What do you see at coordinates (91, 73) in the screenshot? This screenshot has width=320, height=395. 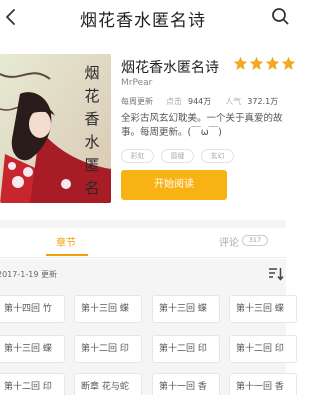 I see `cover-title-char-1: 烟` at bounding box center [91, 73].